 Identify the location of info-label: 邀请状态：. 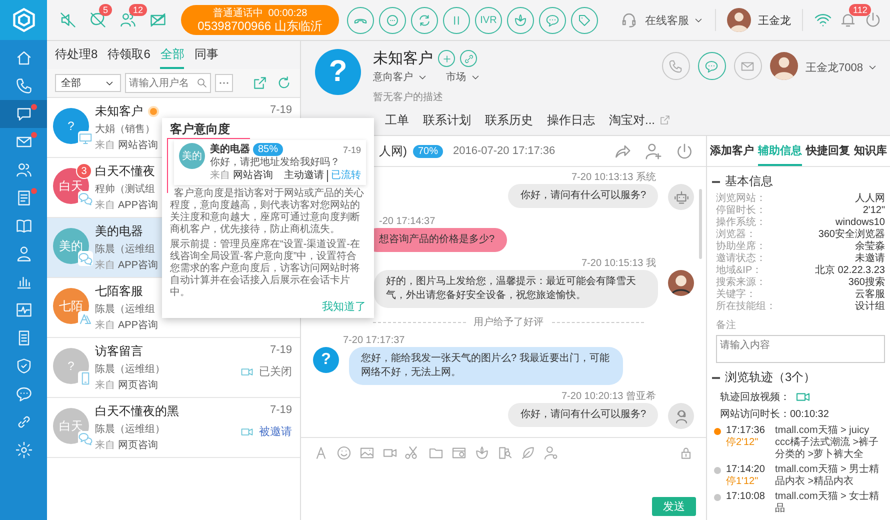
(741, 258).